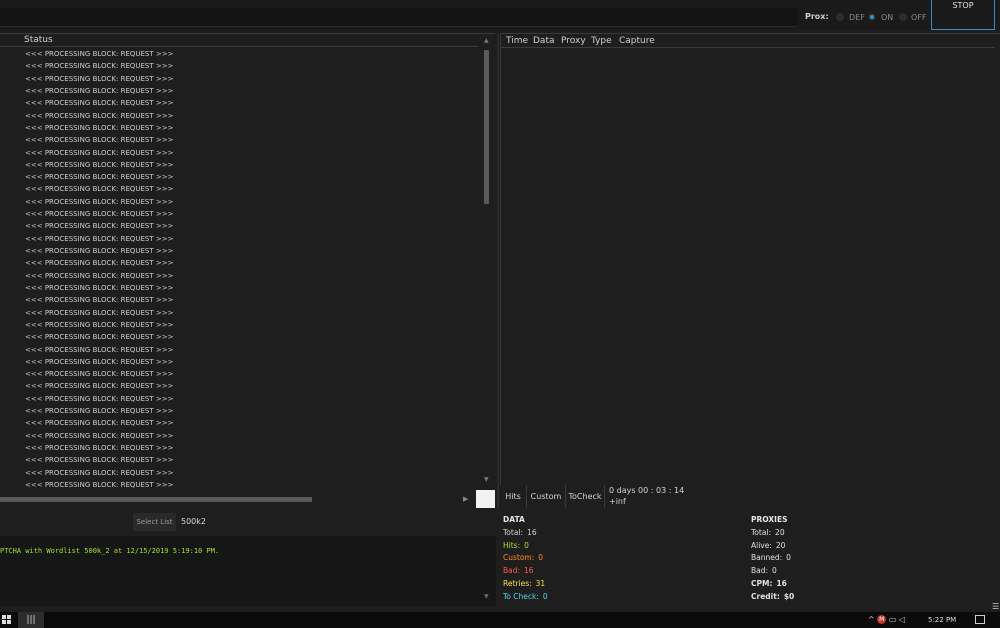 The image size is (1000, 628). I want to click on corner-box, so click(485, 499).